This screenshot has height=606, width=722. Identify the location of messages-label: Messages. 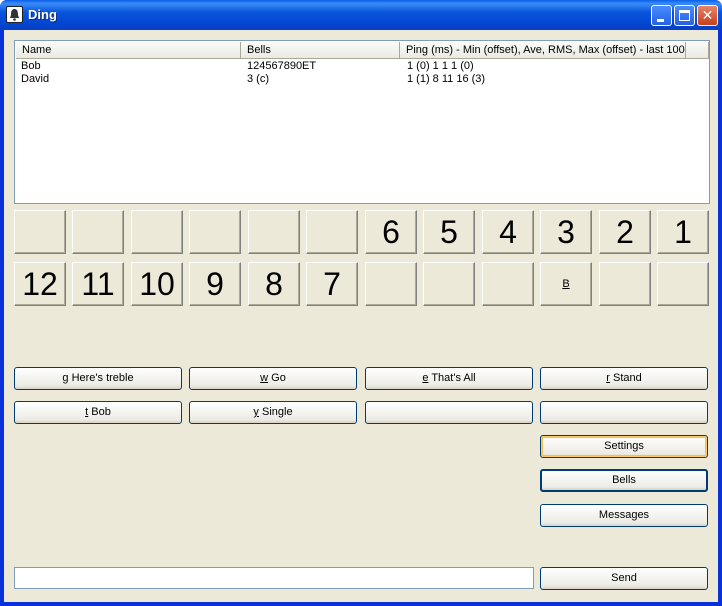
(624, 515).